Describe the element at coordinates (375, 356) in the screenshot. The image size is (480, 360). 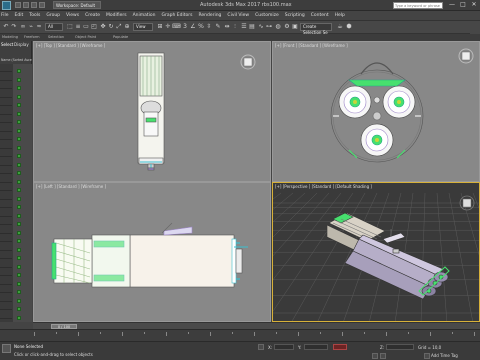
I see `set-key-icon` at that location.